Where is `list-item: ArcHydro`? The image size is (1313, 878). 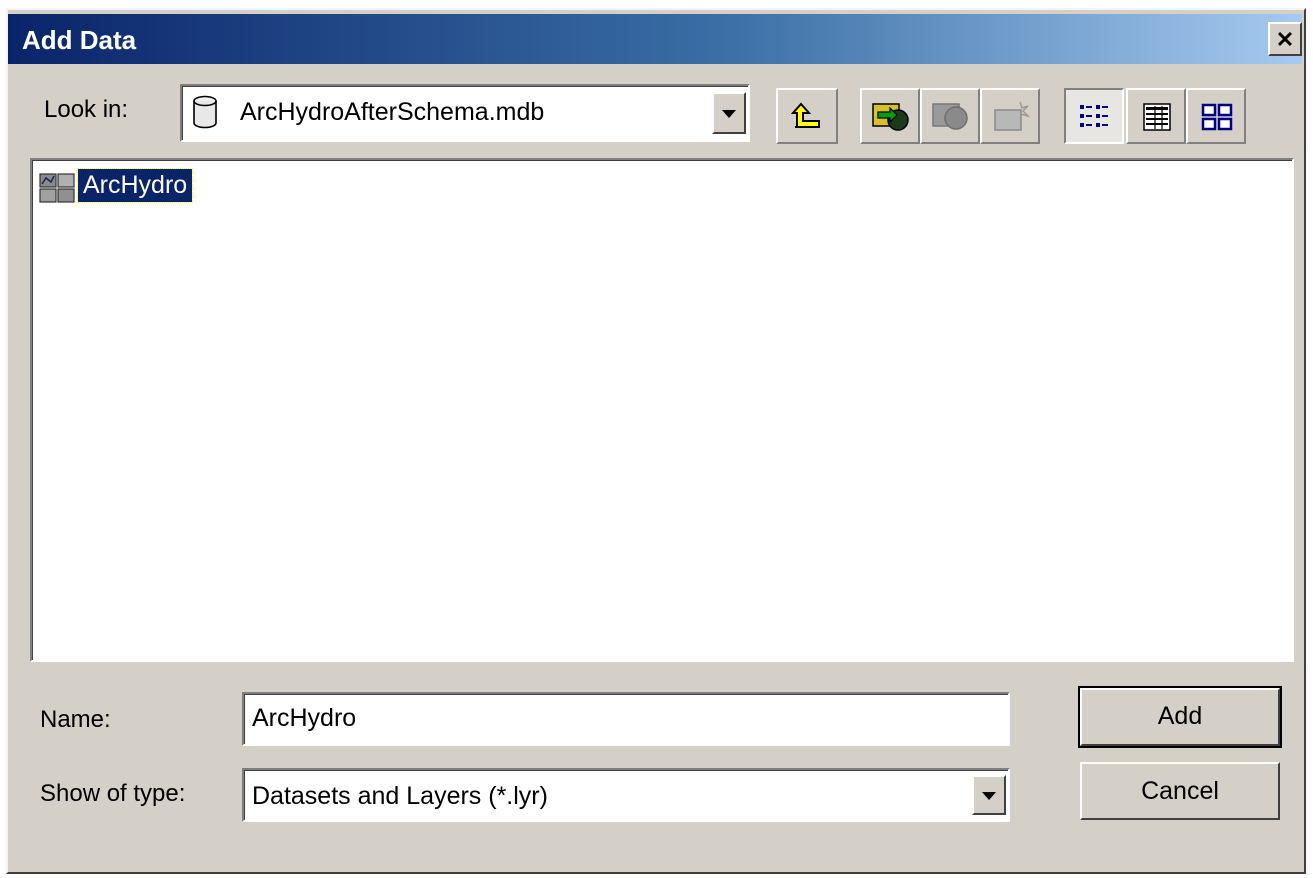
list-item: ArcHydro is located at coordinates (122, 187).